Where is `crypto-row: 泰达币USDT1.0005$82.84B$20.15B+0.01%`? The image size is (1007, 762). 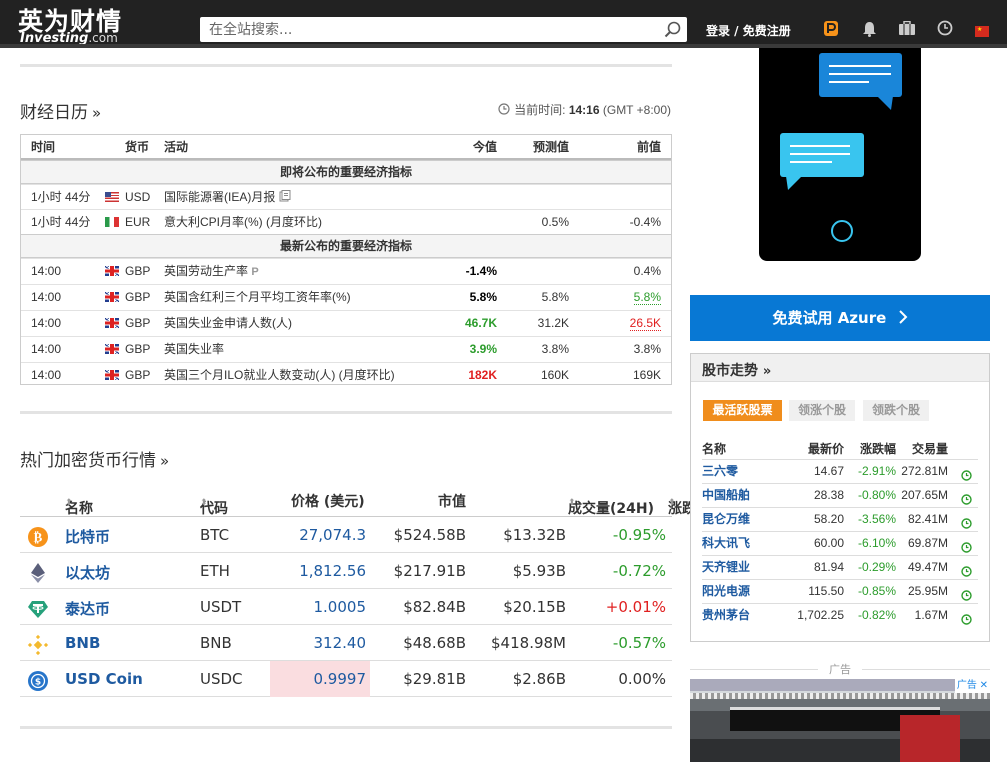 crypto-row: 泰达币USDT1.0005$82.84B$20.15B+0.01% is located at coordinates (346, 607).